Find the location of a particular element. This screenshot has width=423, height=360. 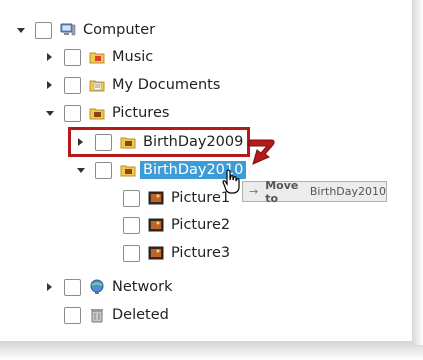

tree-node-picture2: Picture2 is located at coordinates (168, 225).